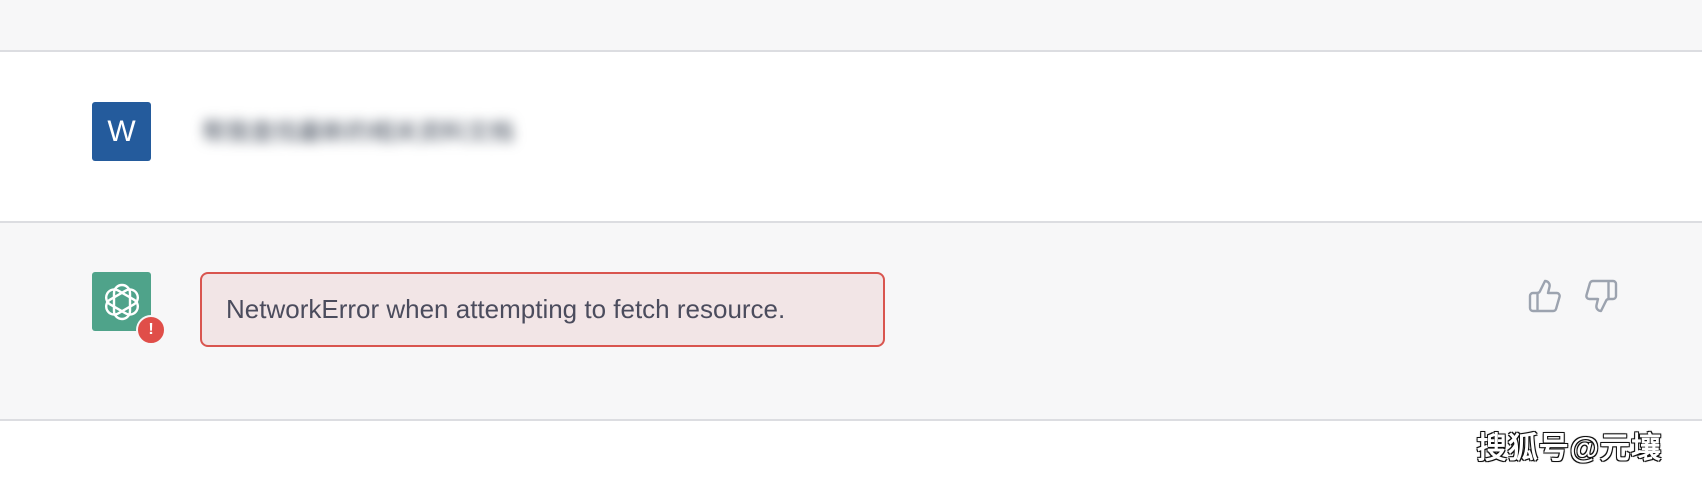 Image resolution: width=1702 pixels, height=484 pixels. What do you see at coordinates (121, 131) in the screenshot?
I see `user-avatar: W` at bounding box center [121, 131].